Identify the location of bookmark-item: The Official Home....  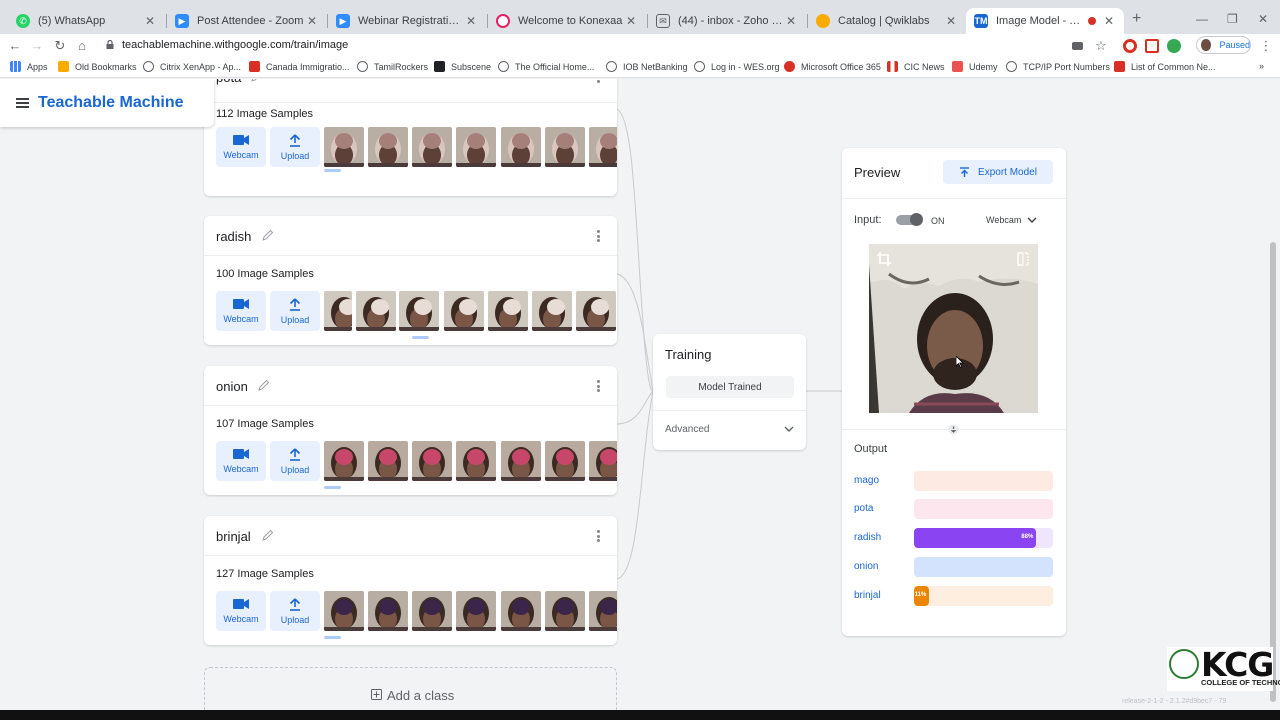
(546, 66).